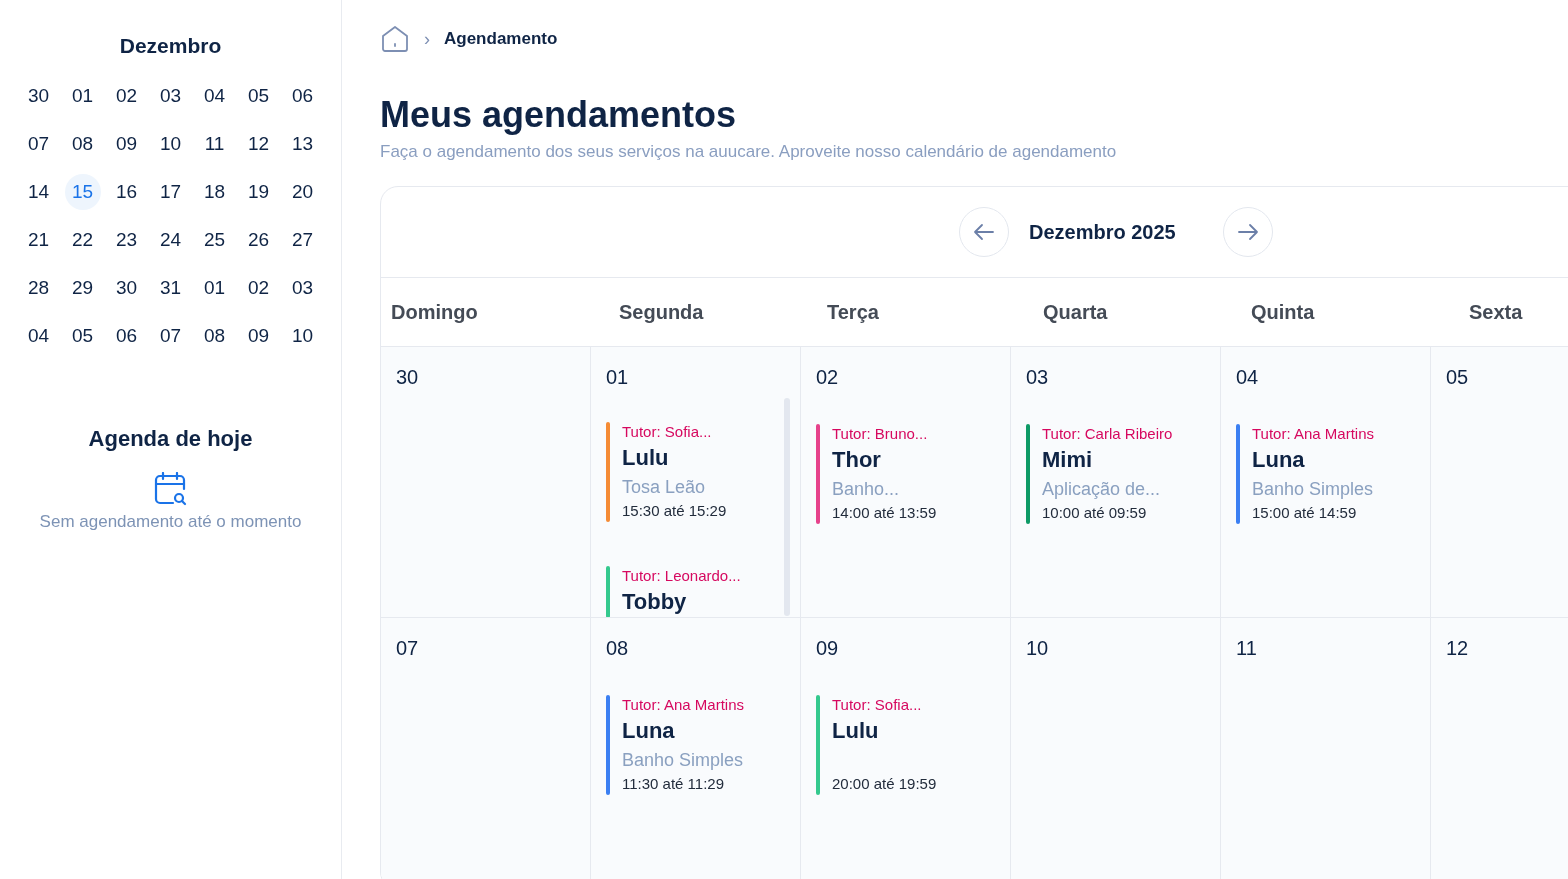  What do you see at coordinates (1038, 648) in the screenshot?
I see `day-number: 10` at bounding box center [1038, 648].